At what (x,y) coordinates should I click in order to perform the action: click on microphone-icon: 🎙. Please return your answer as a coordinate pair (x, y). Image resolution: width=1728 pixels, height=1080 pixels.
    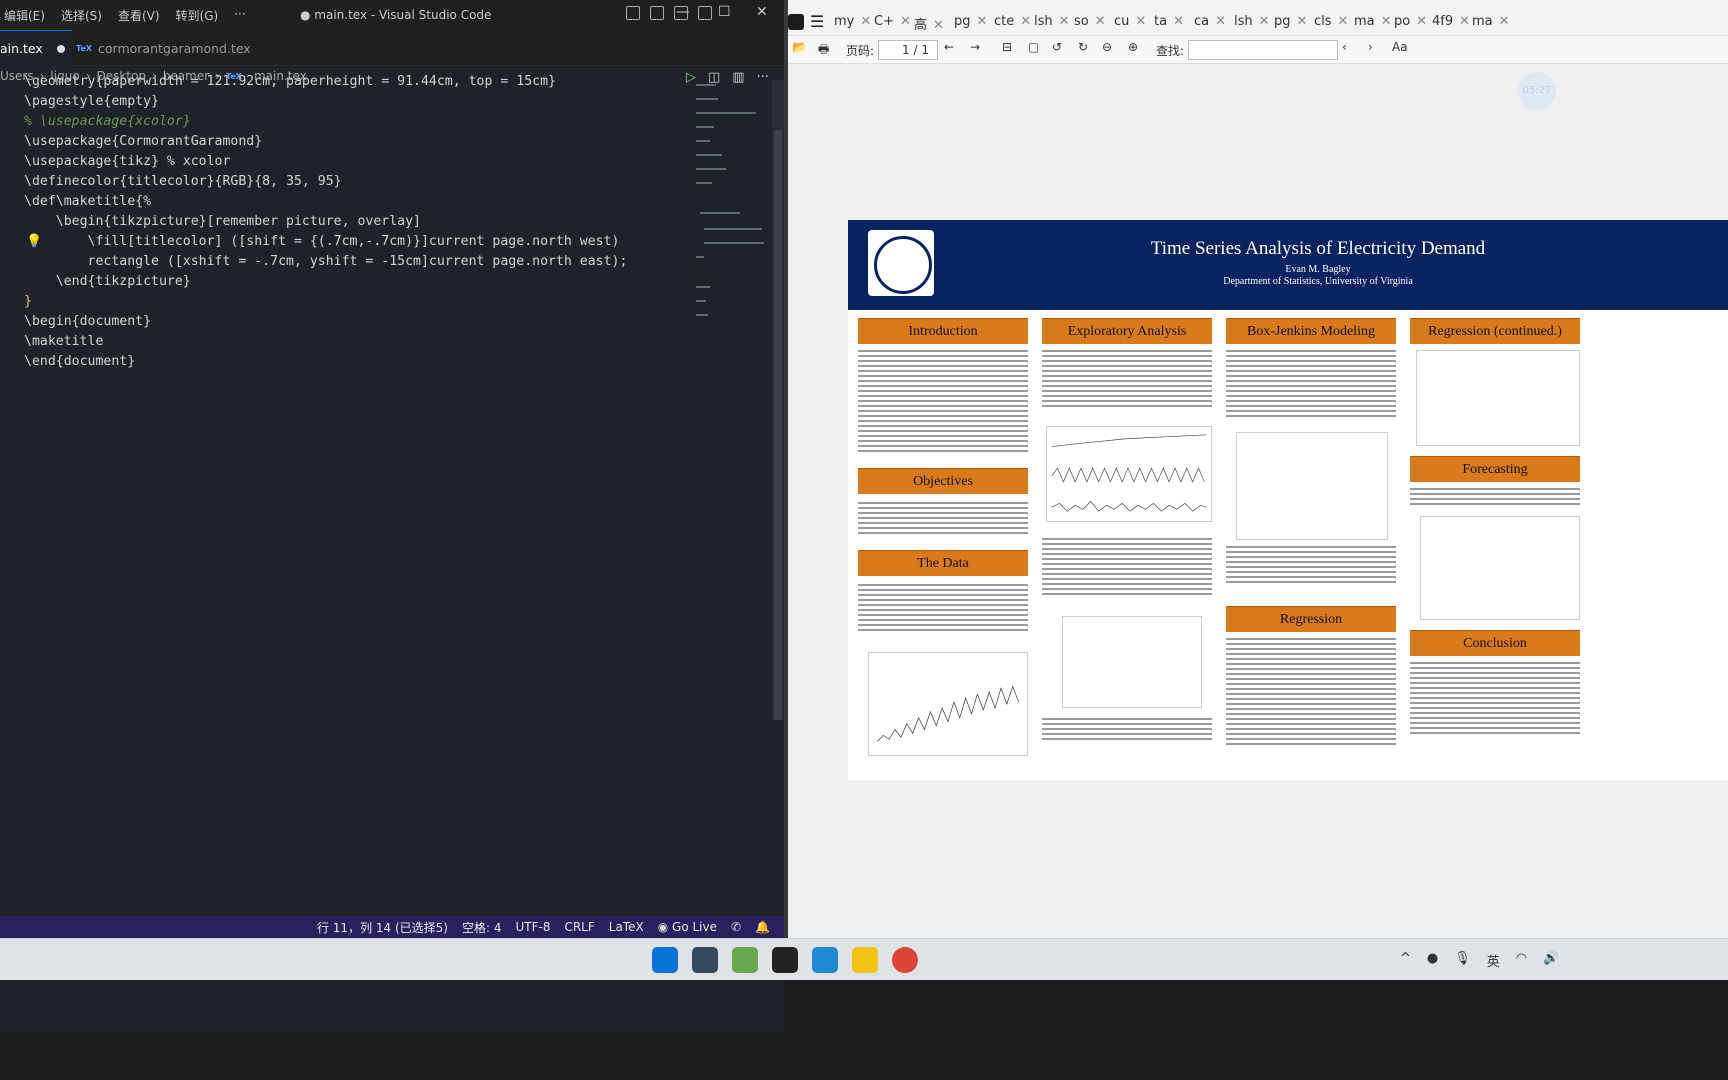
    Looking at the image, I should click on (1462, 960).